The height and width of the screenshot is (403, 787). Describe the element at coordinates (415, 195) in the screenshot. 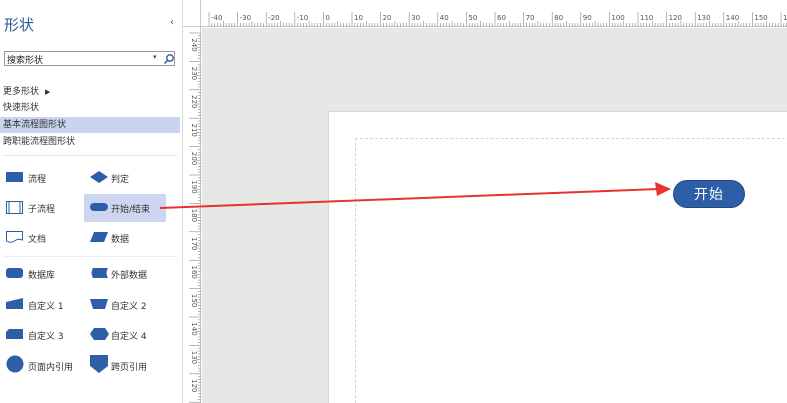

I see `annotation-arrow` at that location.